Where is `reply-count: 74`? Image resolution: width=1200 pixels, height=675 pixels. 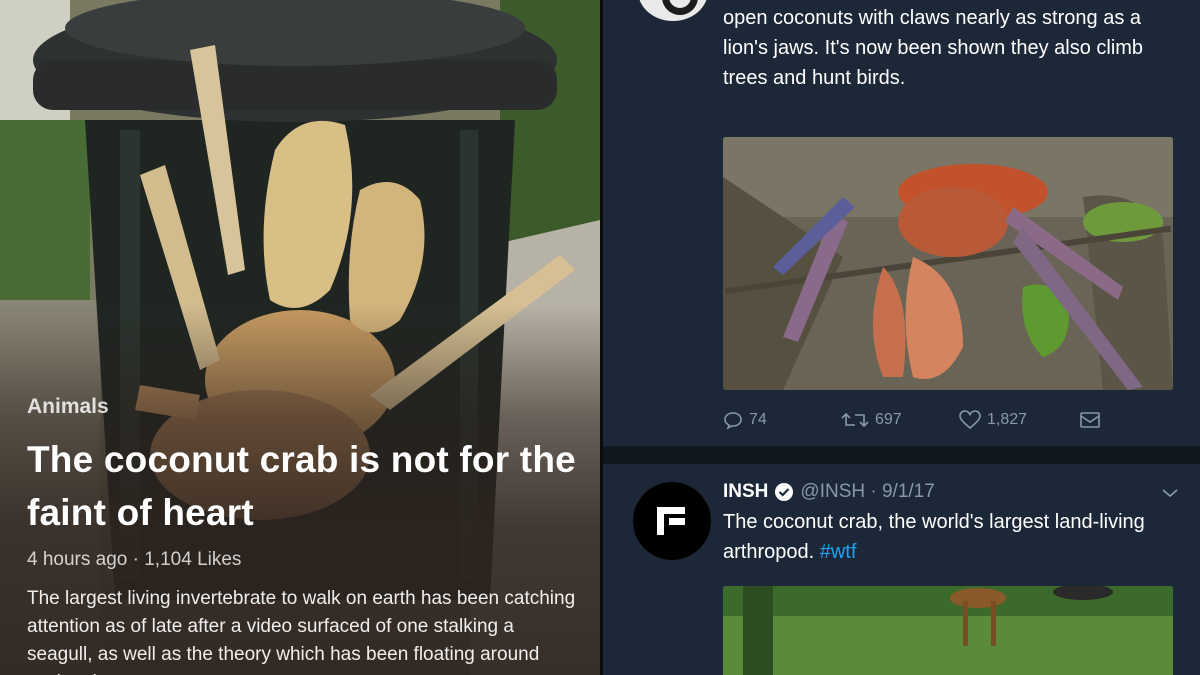
reply-count: 74 is located at coordinates (758, 419).